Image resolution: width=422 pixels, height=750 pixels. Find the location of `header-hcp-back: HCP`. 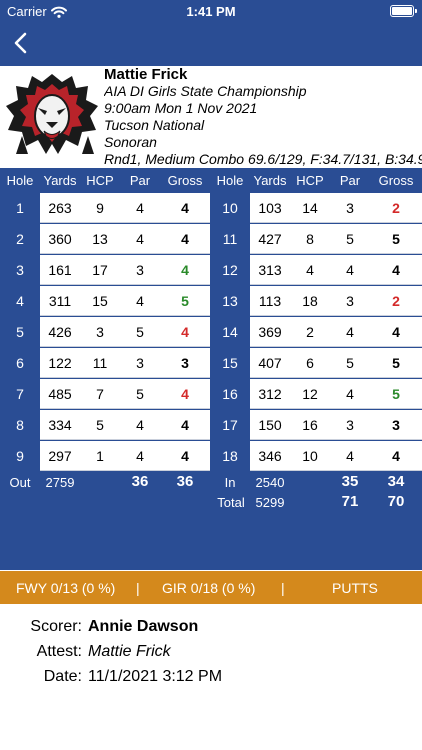

header-hcp-back: HCP is located at coordinates (310, 180).